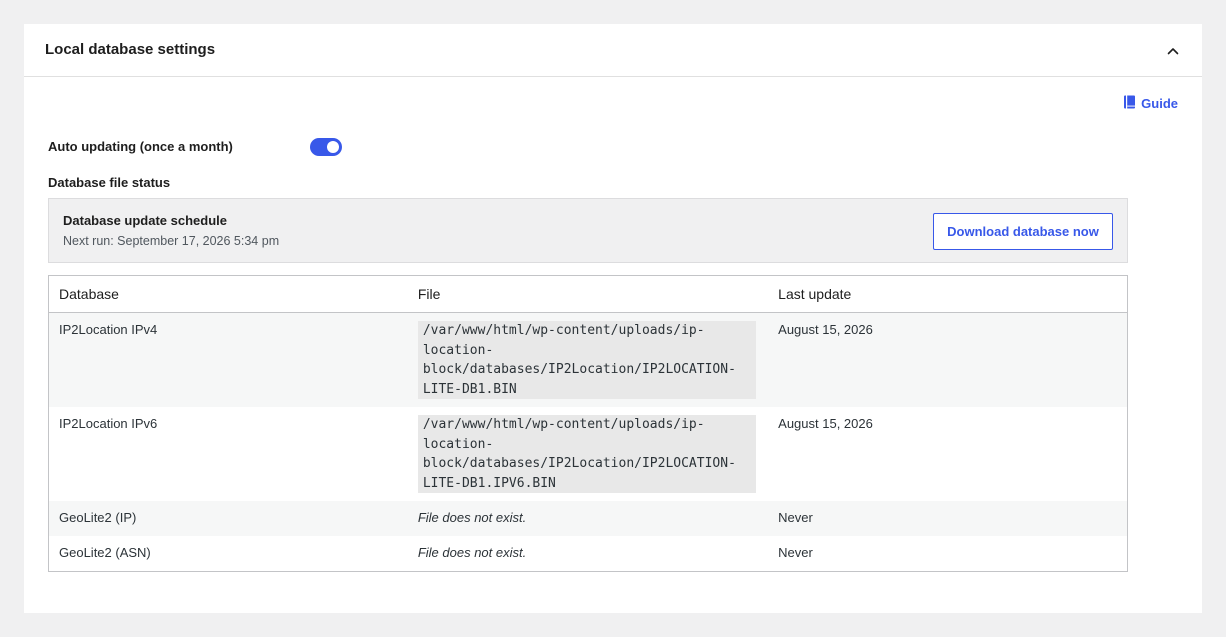  Describe the element at coordinates (489, 483) in the screenshot. I see `file-path-line: LITE-DB1.IPV6.BIN` at that location.